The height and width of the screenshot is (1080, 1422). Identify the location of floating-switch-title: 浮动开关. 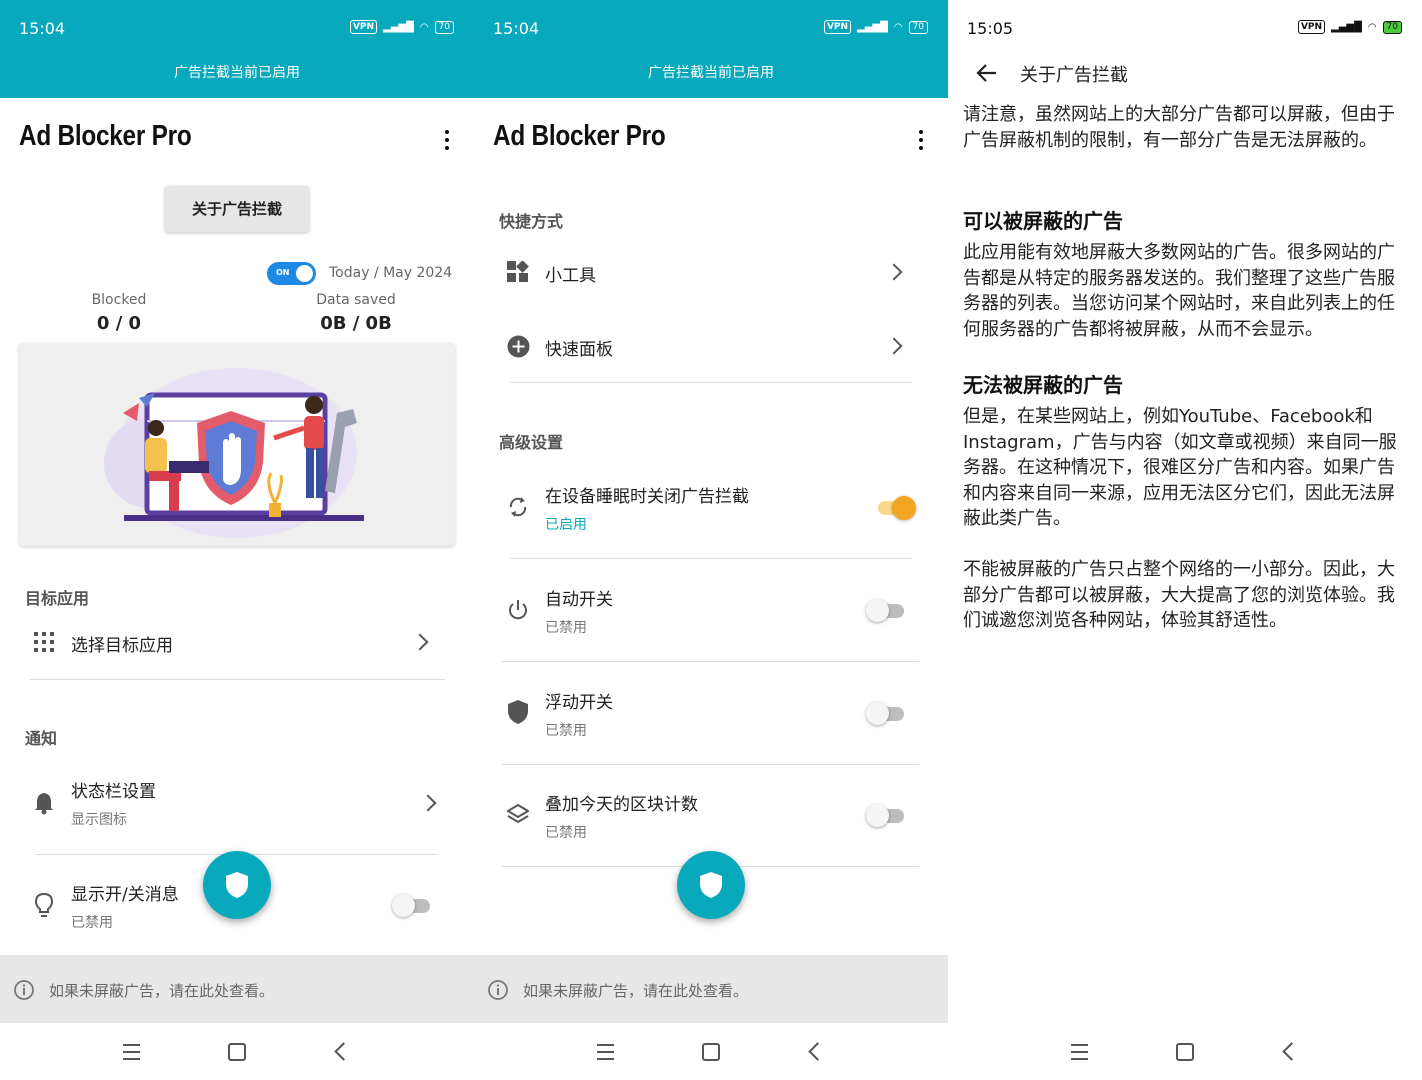
(579, 703).